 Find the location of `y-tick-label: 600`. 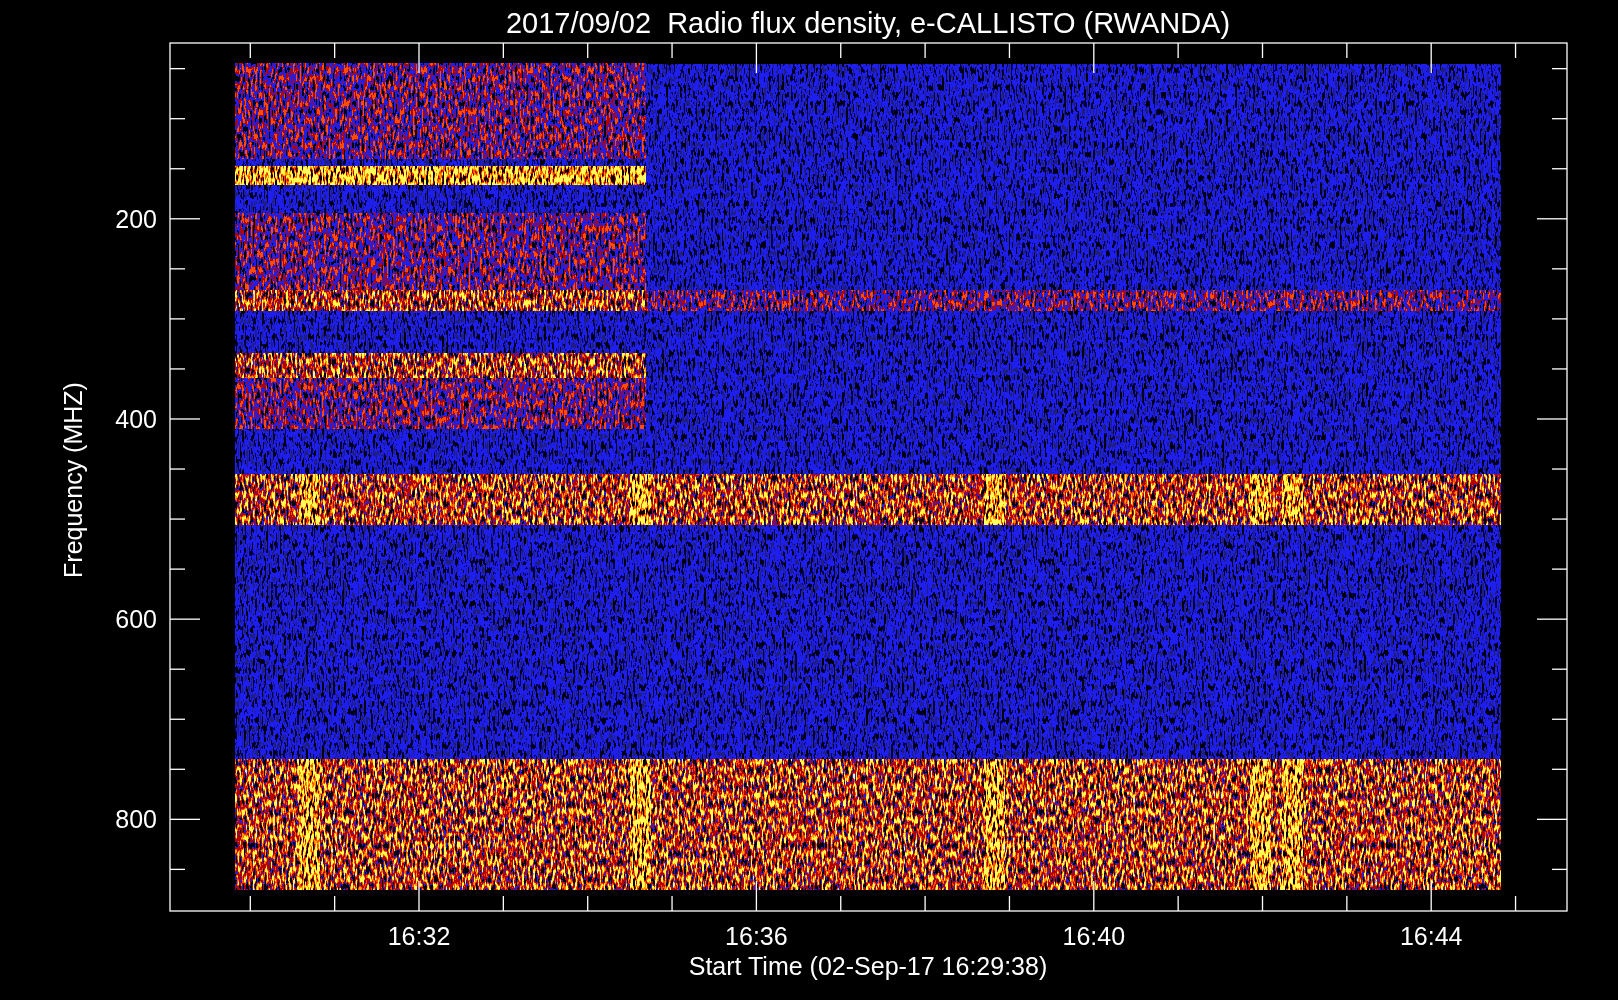

y-tick-label: 600 is located at coordinates (136, 619).